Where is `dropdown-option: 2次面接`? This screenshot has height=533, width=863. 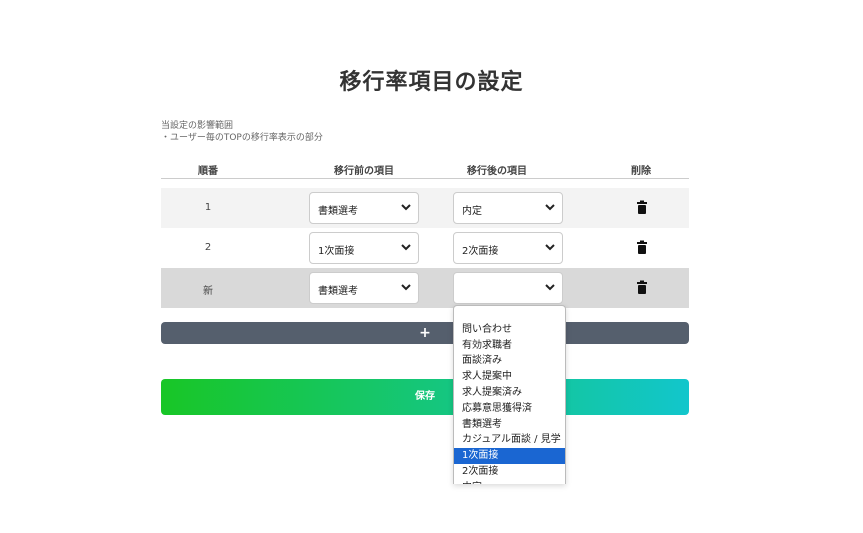 dropdown-option: 2次面接 is located at coordinates (509, 472).